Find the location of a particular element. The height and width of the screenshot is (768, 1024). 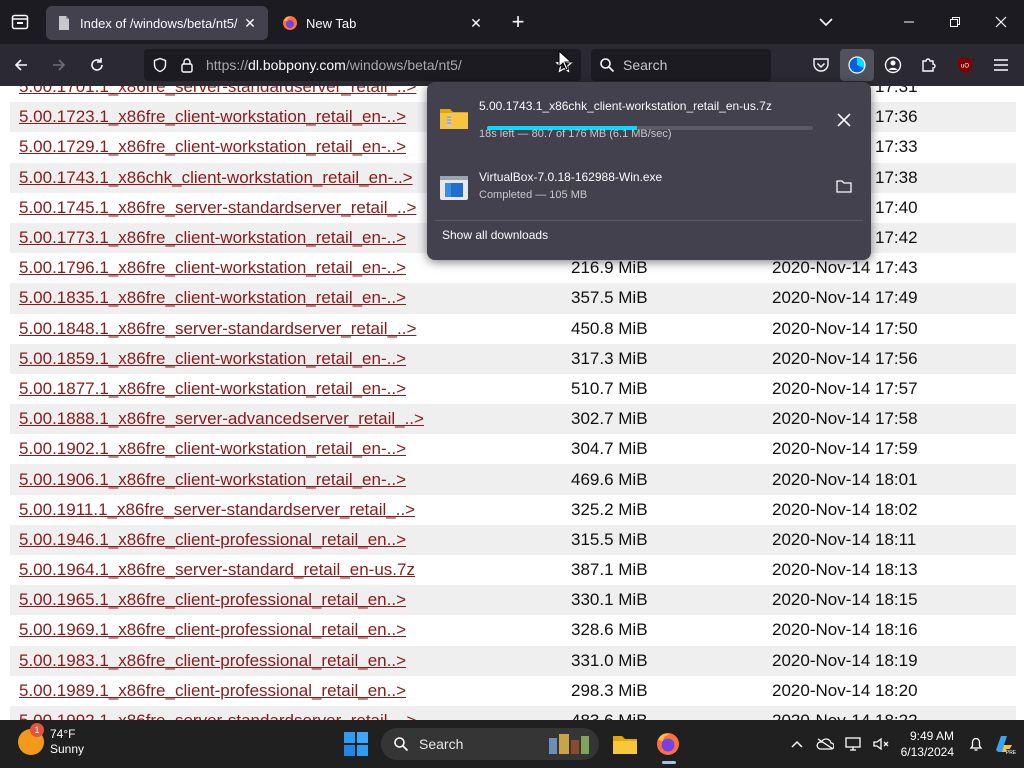

tab-title: Index of /windows/beta/nt5/ is located at coordinates (159, 23).